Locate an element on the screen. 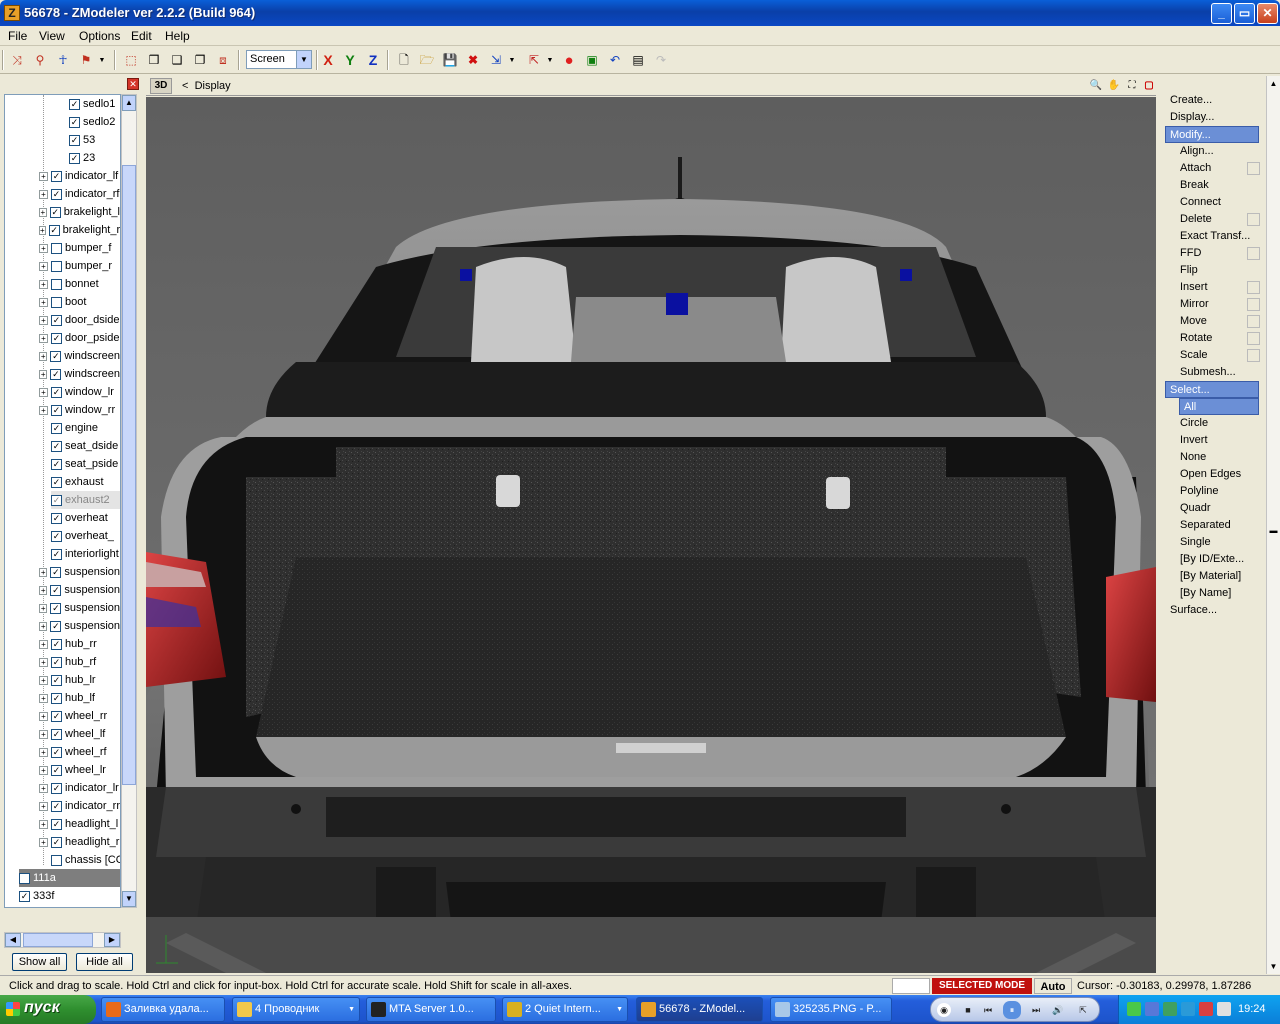  media-menu-icon: ◉ is located at coordinates (944, 1010).